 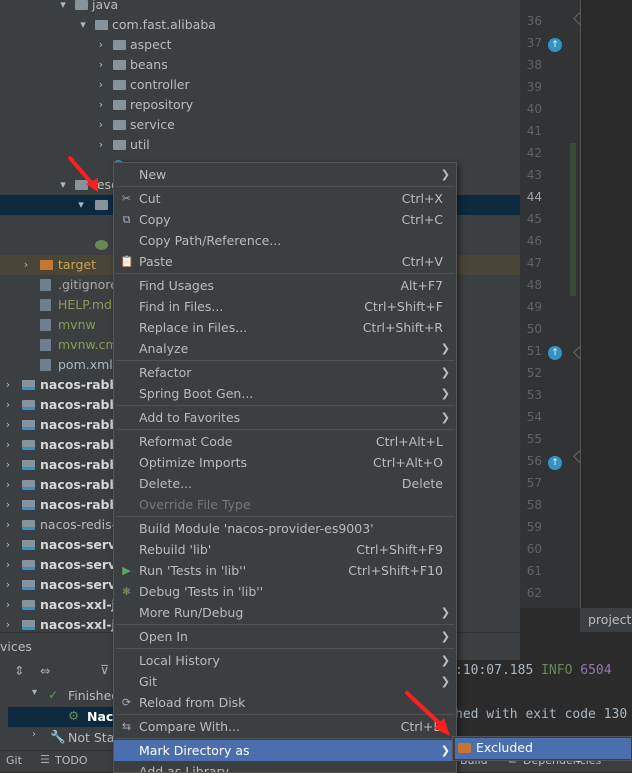 What do you see at coordinates (285, 219) in the screenshot?
I see `menu-item-copy: ⧉ Copy Ctrl+C` at bounding box center [285, 219].